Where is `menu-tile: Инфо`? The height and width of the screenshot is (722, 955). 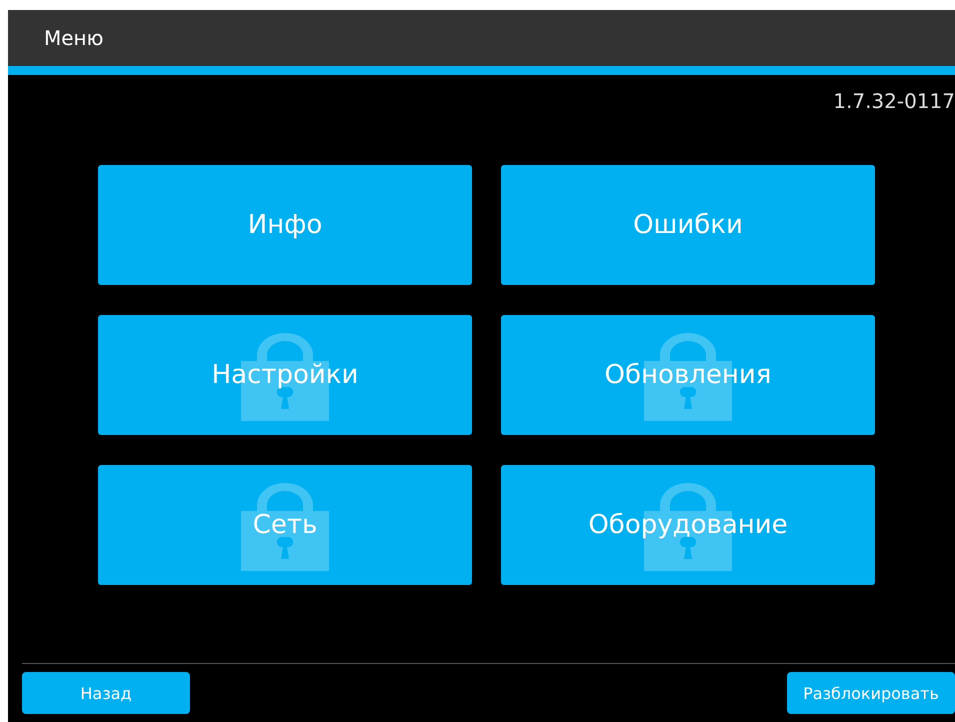
menu-tile: Инфо is located at coordinates (285, 225).